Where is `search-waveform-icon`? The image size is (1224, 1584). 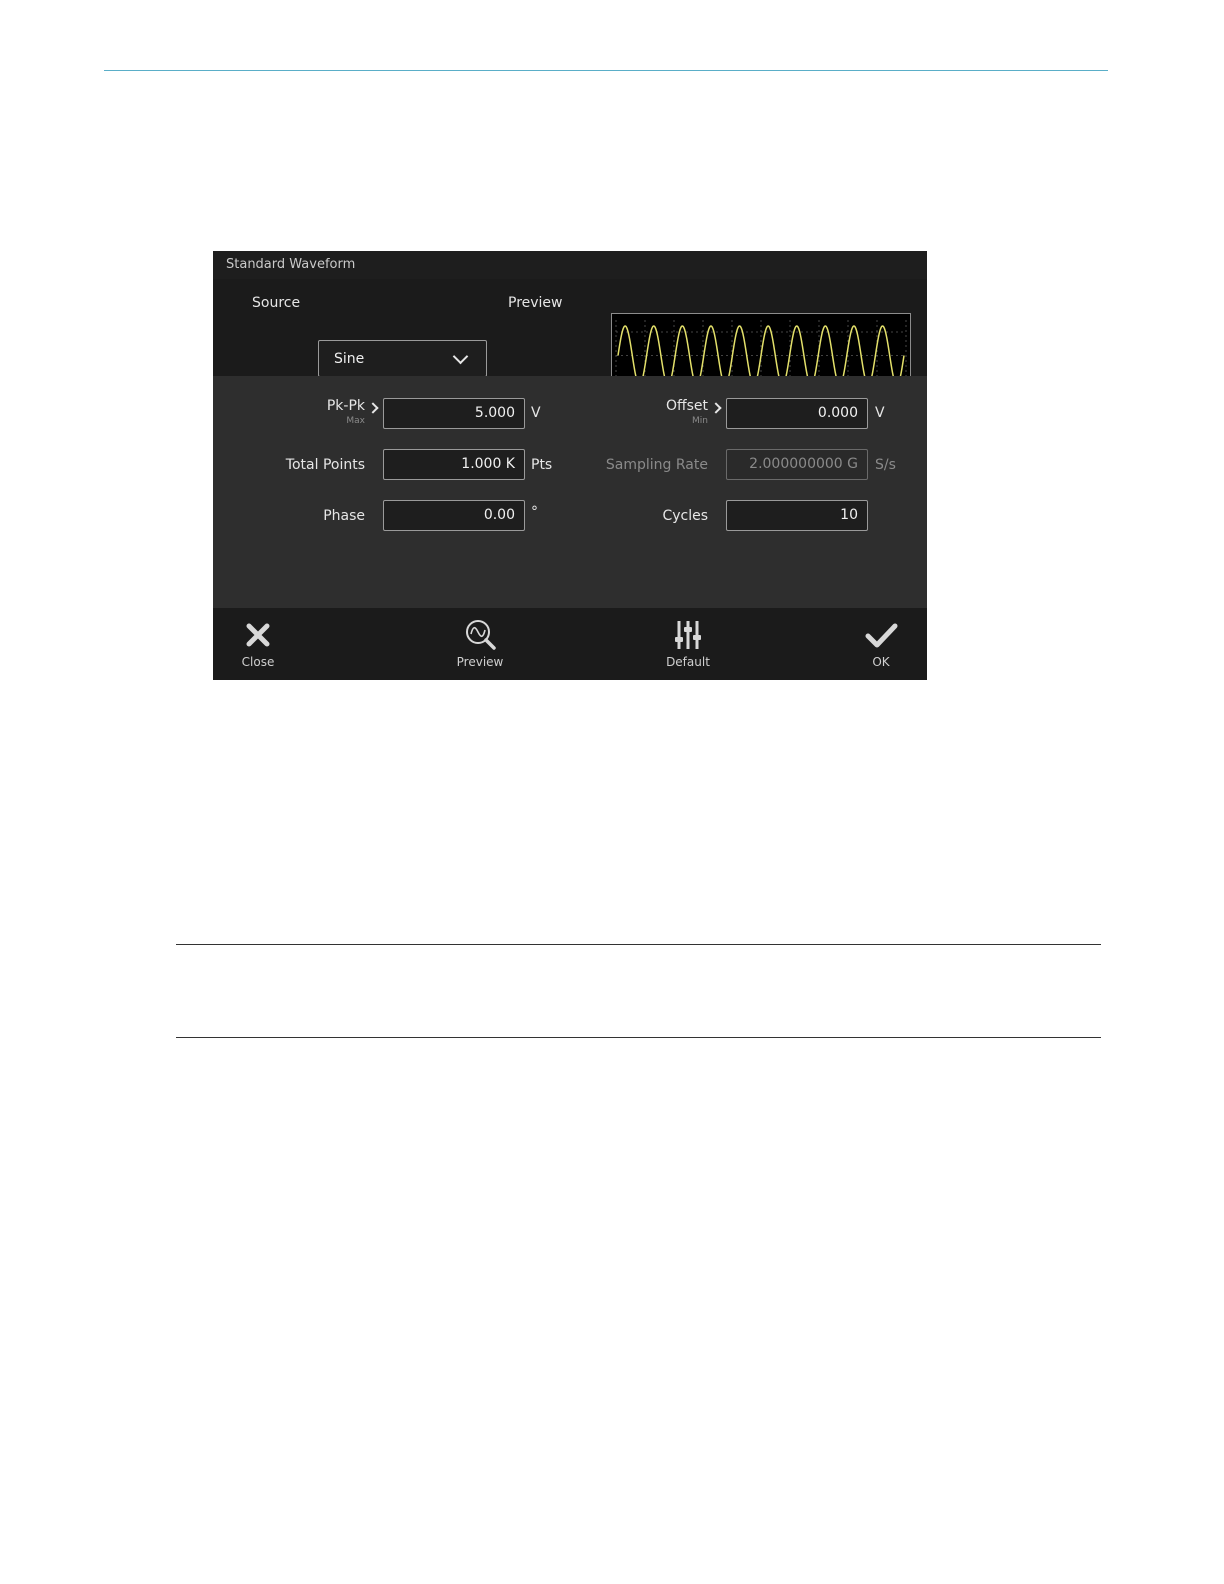 search-waveform-icon is located at coordinates (481, 635).